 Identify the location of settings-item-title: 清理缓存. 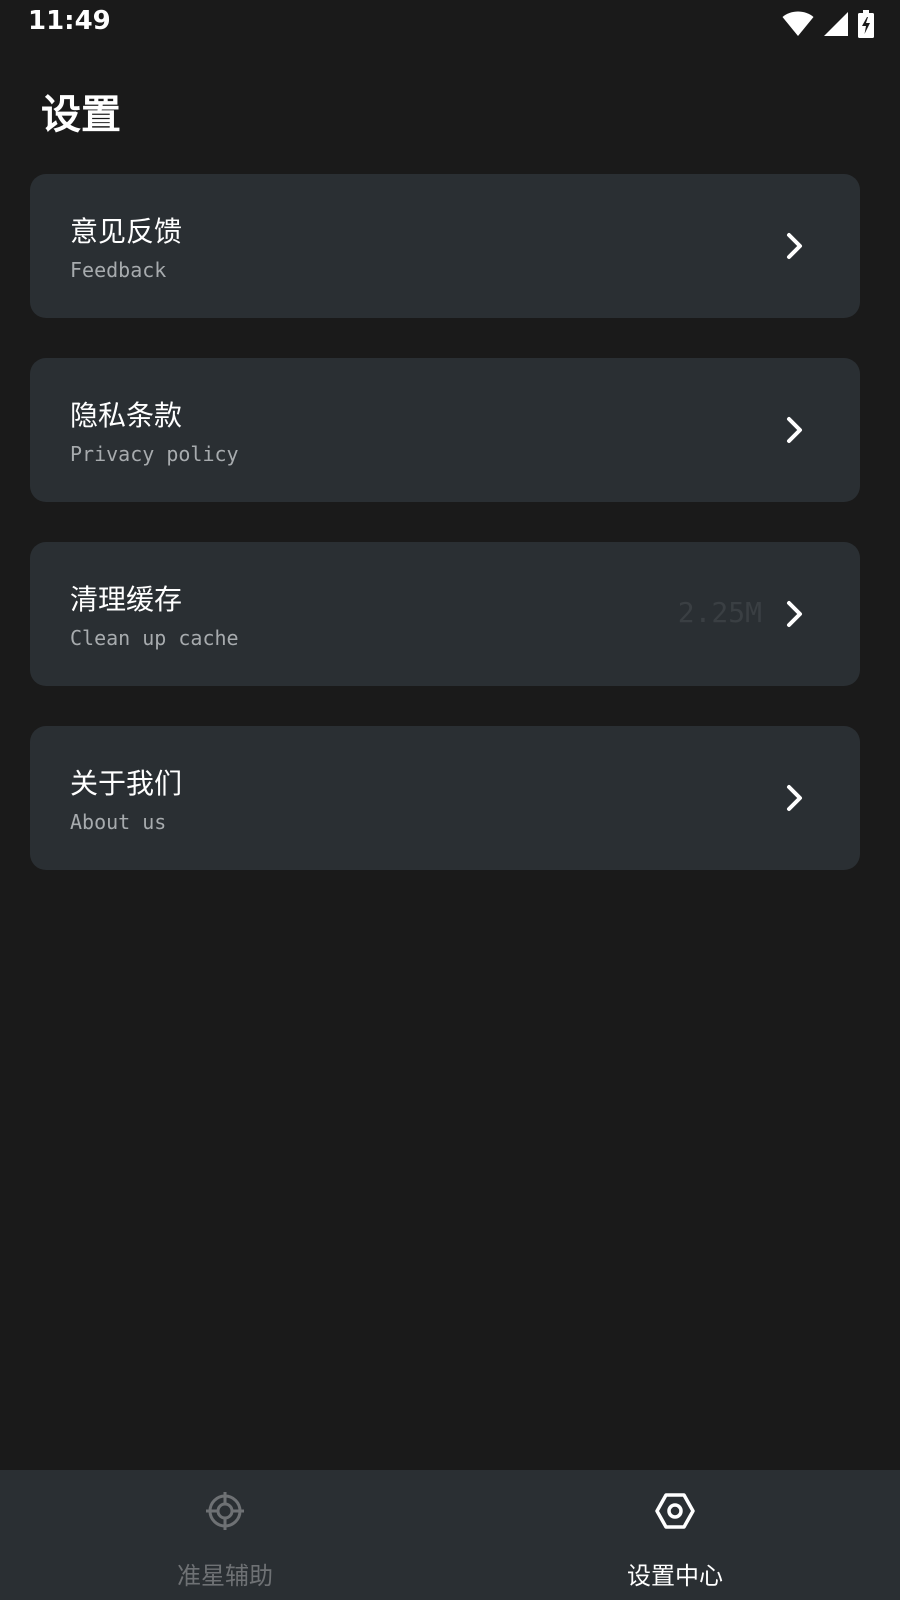
(126, 599).